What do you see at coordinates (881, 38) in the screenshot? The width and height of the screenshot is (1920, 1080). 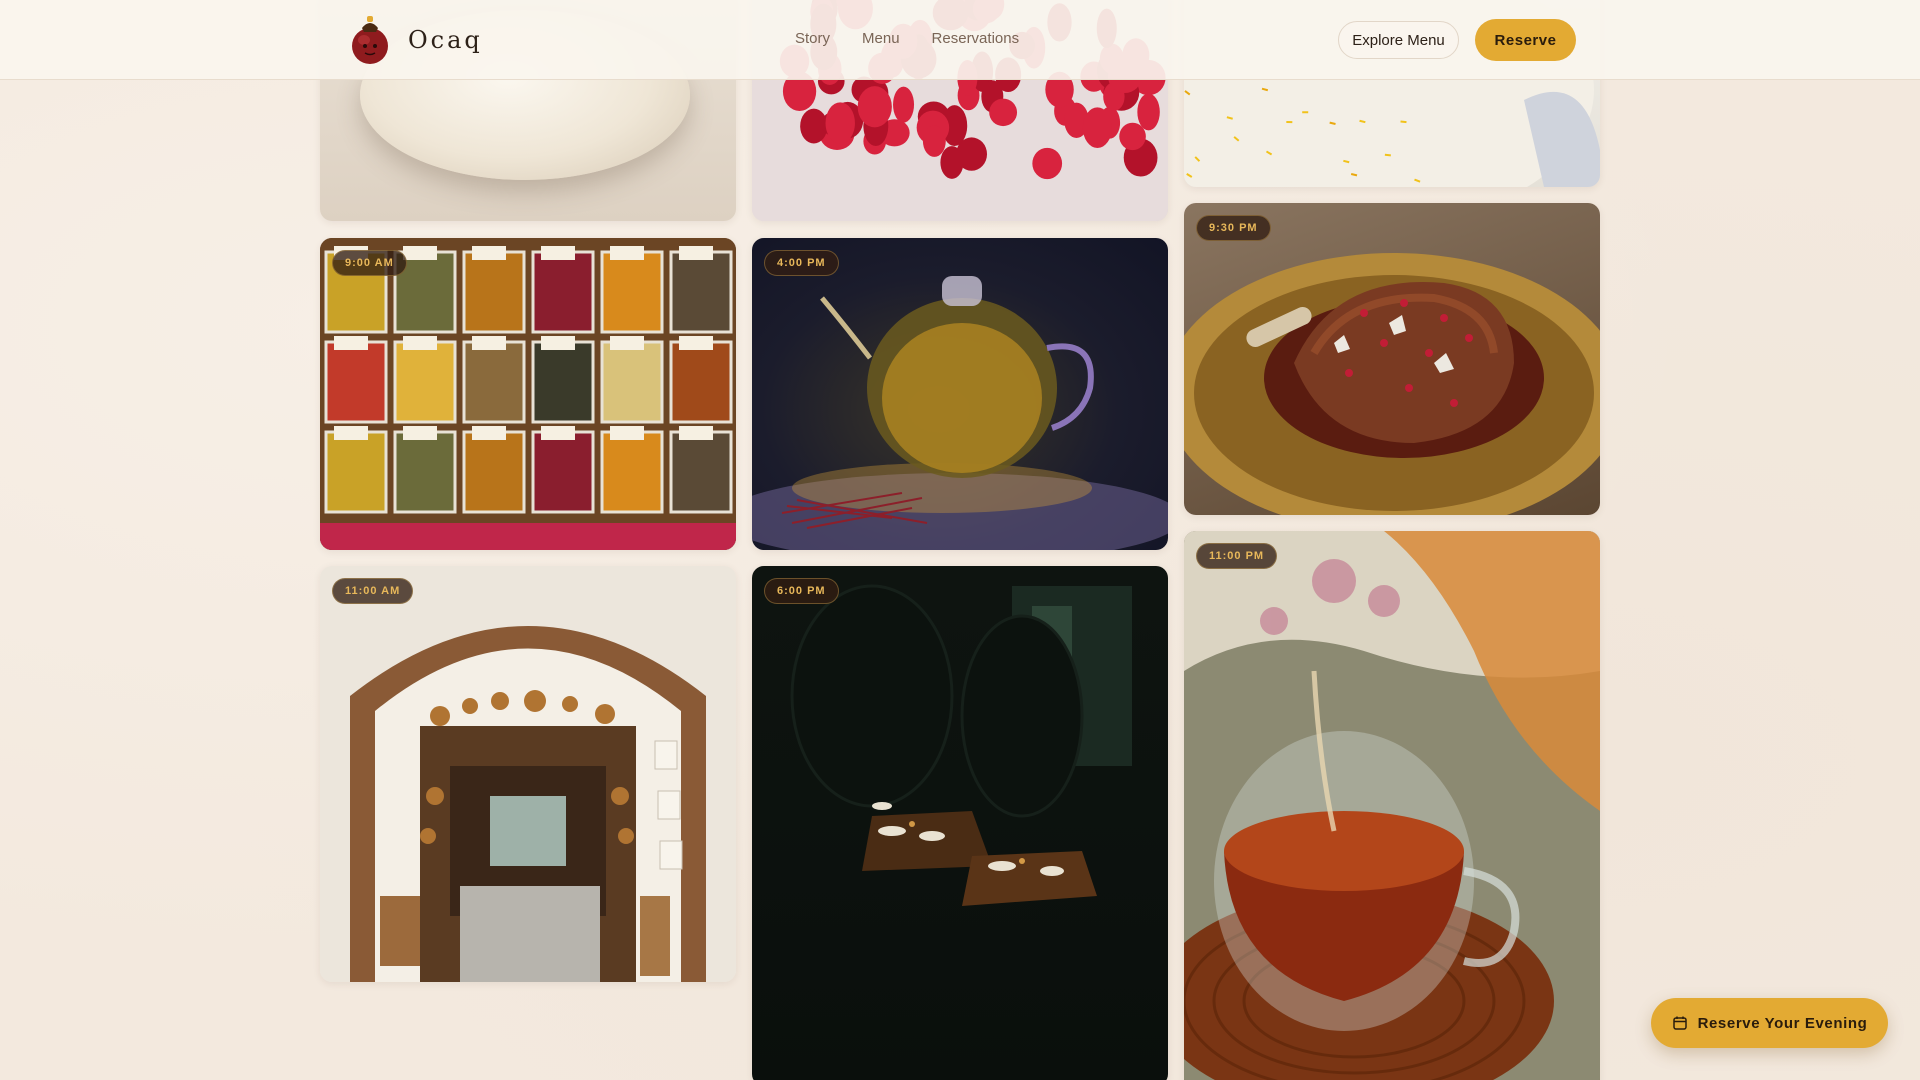 I see `nav-link-menu: Menu` at bounding box center [881, 38].